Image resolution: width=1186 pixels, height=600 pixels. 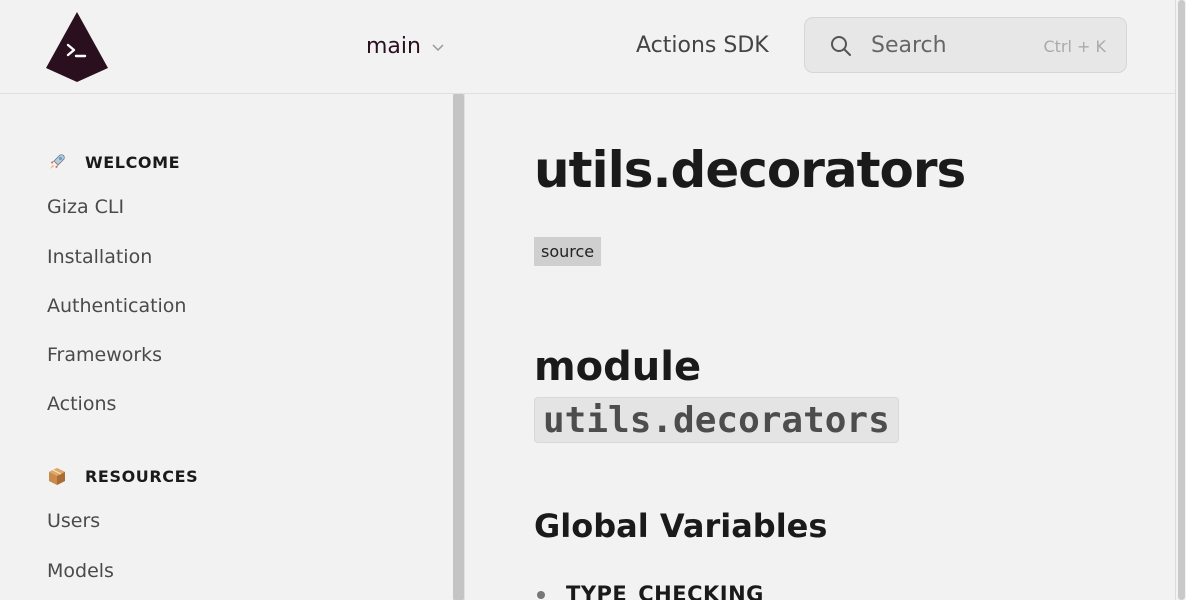 What do you see at coordinates (99, 257) in the screenshot?
I see `sidebar-item-installation: Installation` at bounding box center [99, 257].